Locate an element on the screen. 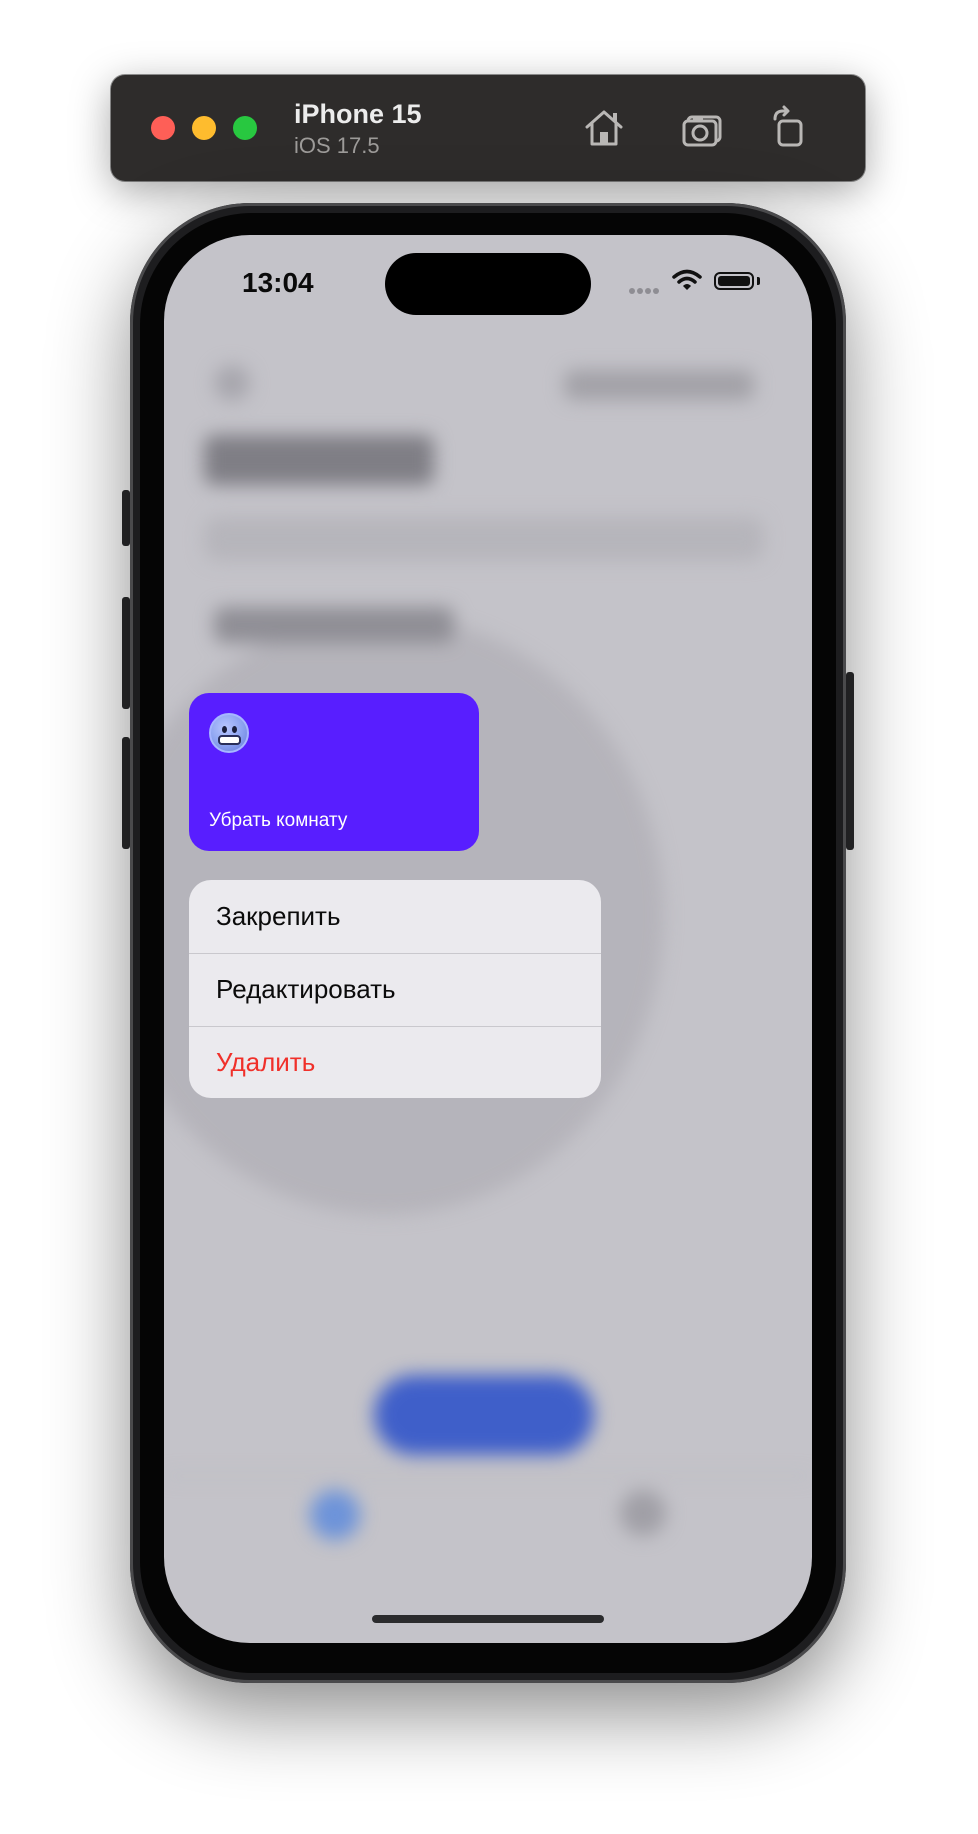 The image size is (978, 1834). task-card: Убрать комнату is located at coordinates (334, 772).